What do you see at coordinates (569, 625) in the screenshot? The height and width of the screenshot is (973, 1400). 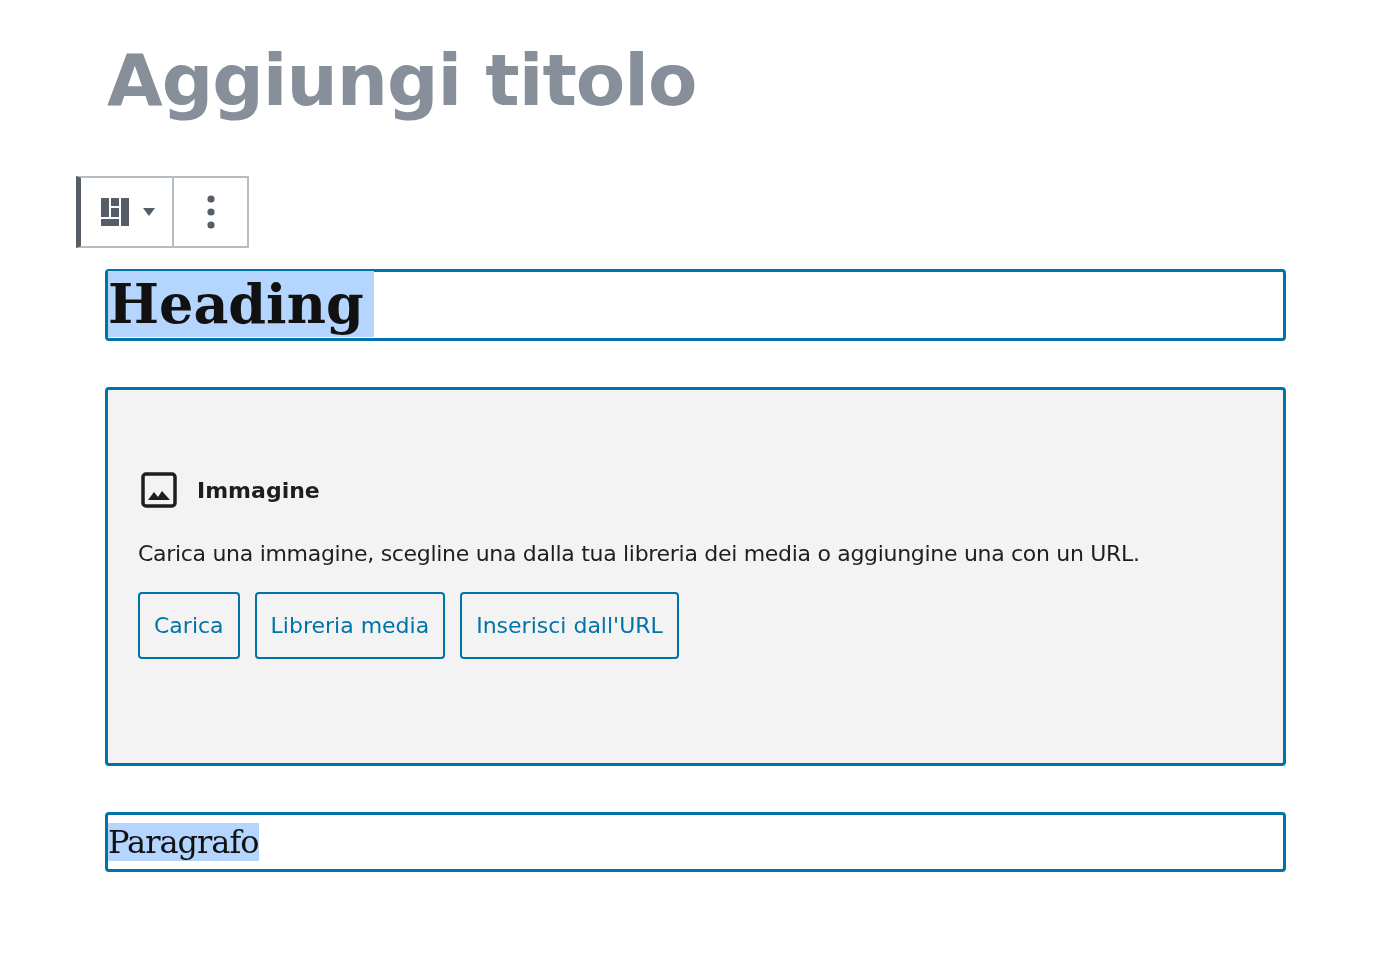 I see `block-button: Inserisci dall'URL` at bounding box center [569, 625].